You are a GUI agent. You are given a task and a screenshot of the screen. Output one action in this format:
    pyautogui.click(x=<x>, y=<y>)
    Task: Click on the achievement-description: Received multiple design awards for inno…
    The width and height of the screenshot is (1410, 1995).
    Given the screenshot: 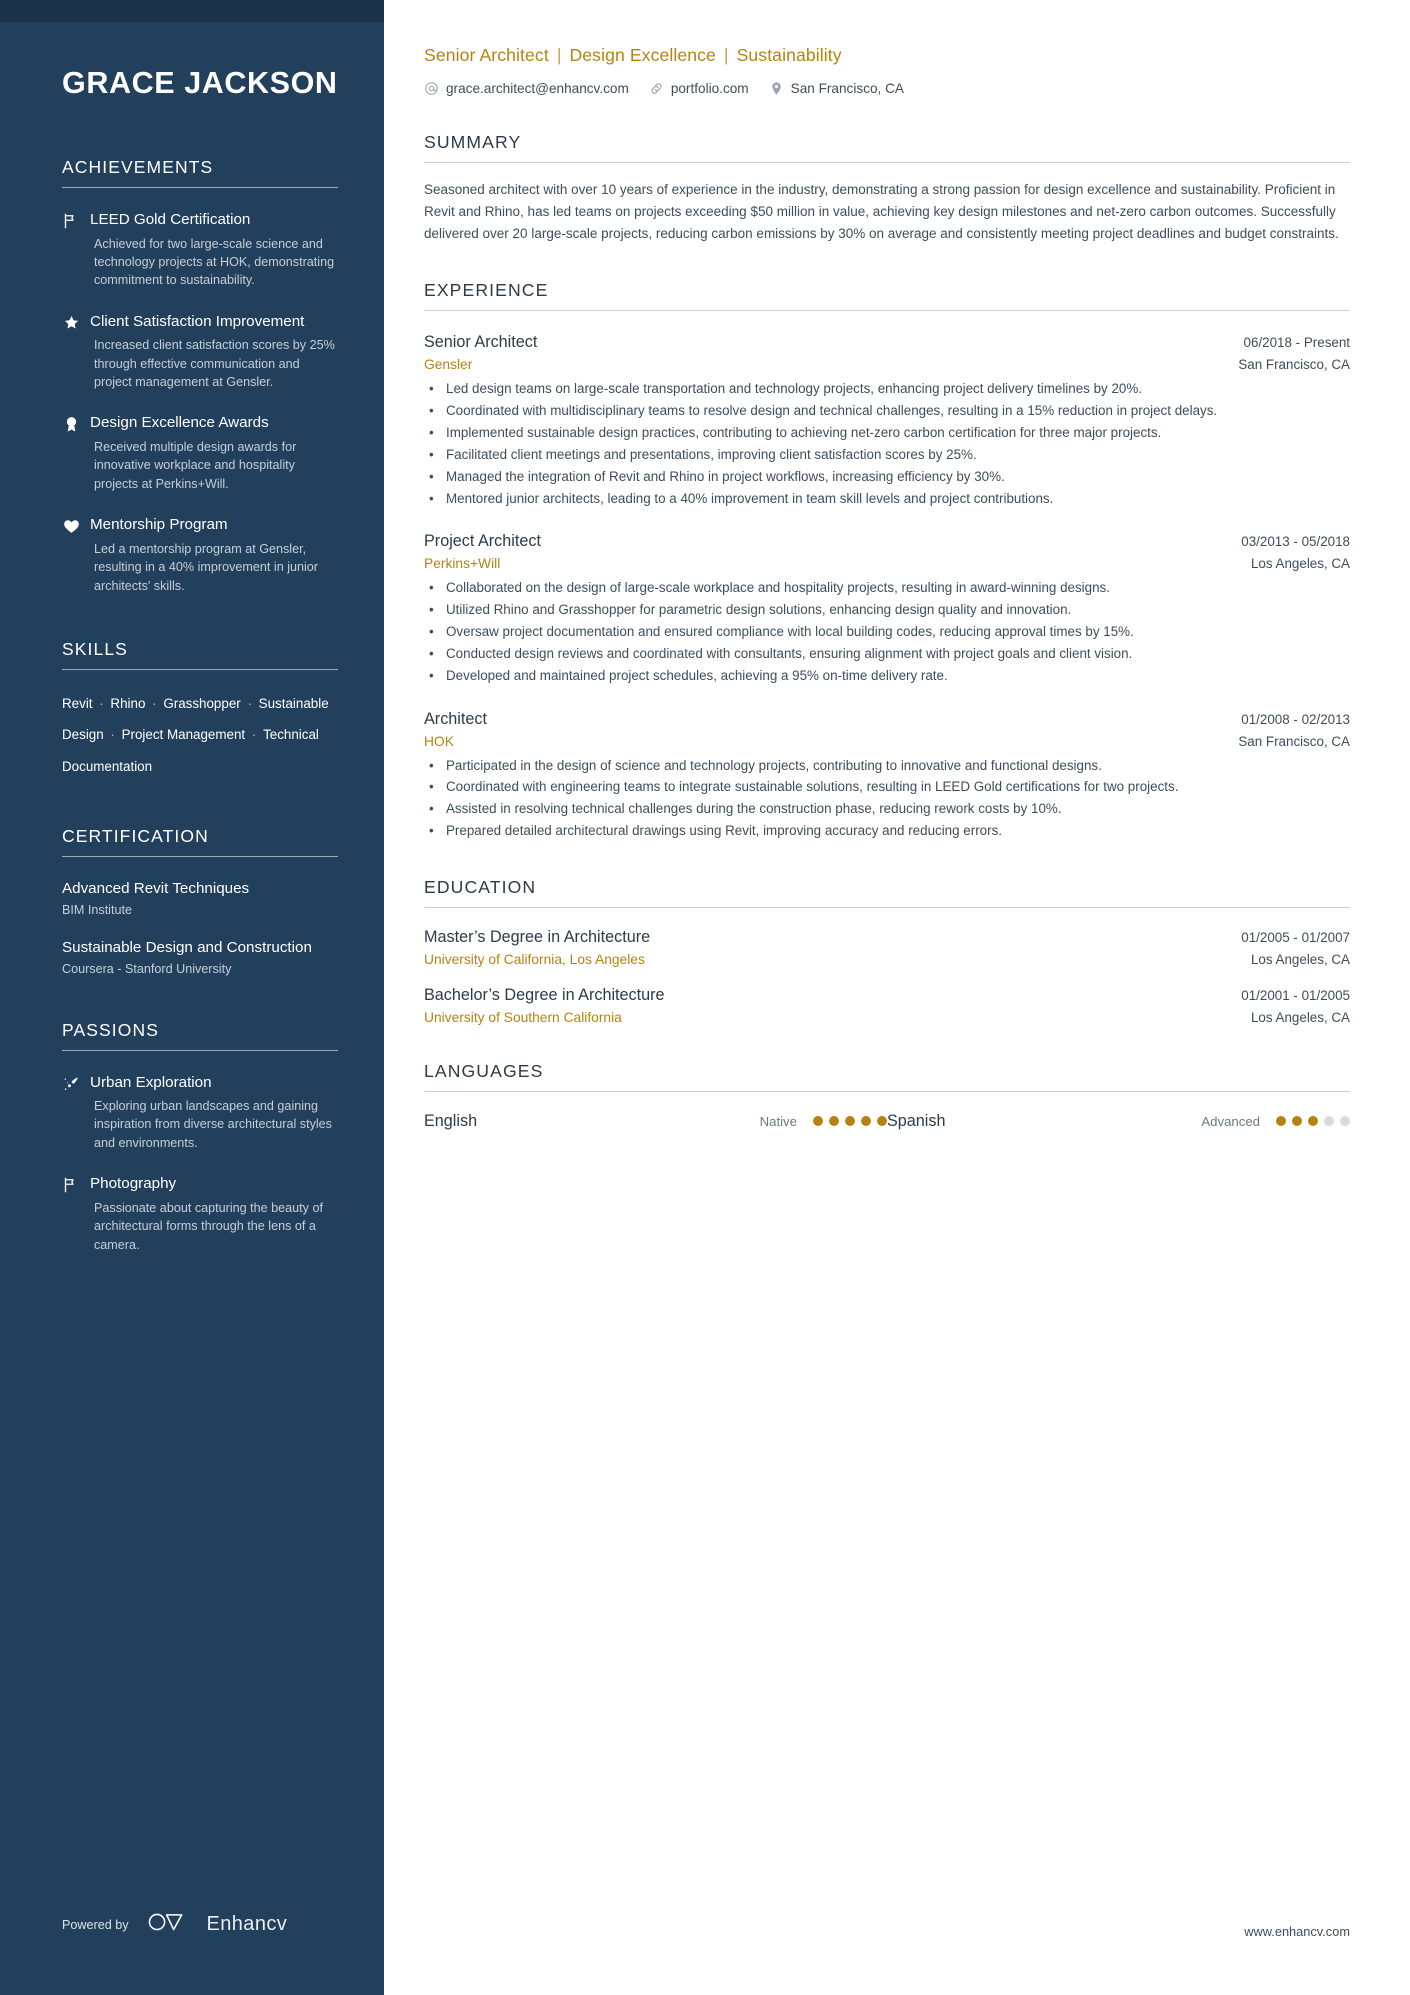 What is the action you would take?
    pyautogui.click(x=195, y=465)
    